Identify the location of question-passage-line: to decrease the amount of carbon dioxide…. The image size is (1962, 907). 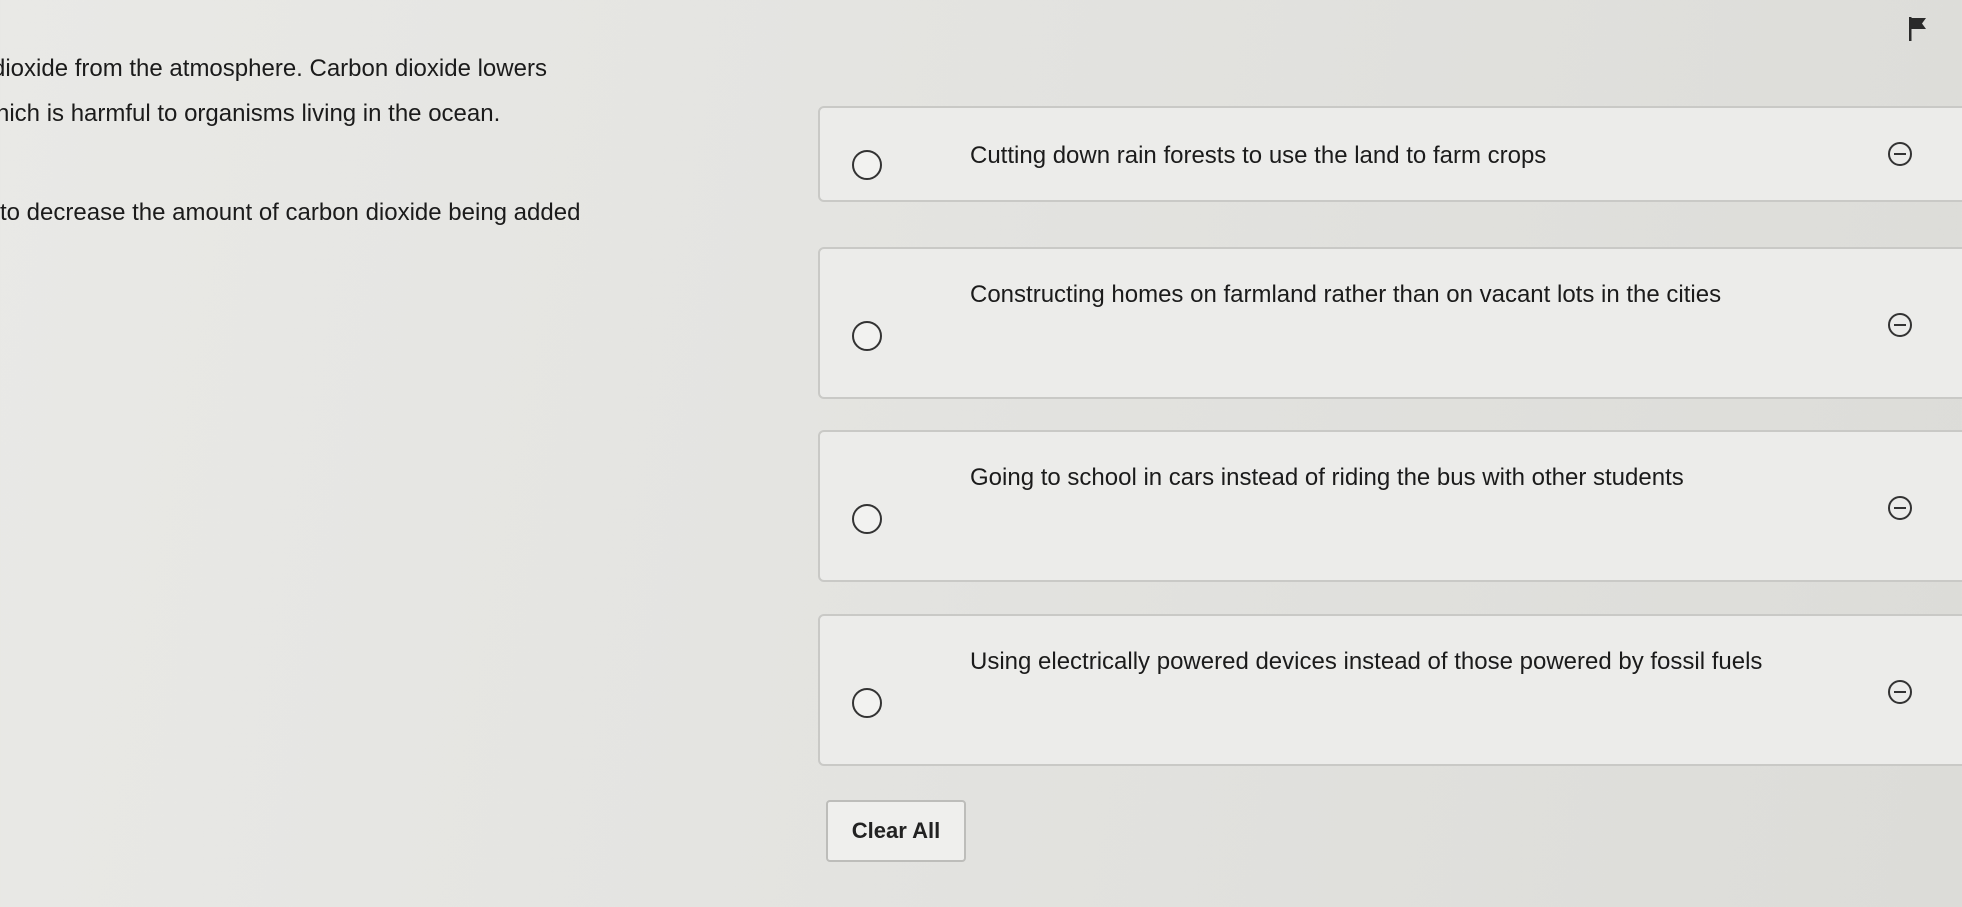
(290, 212).